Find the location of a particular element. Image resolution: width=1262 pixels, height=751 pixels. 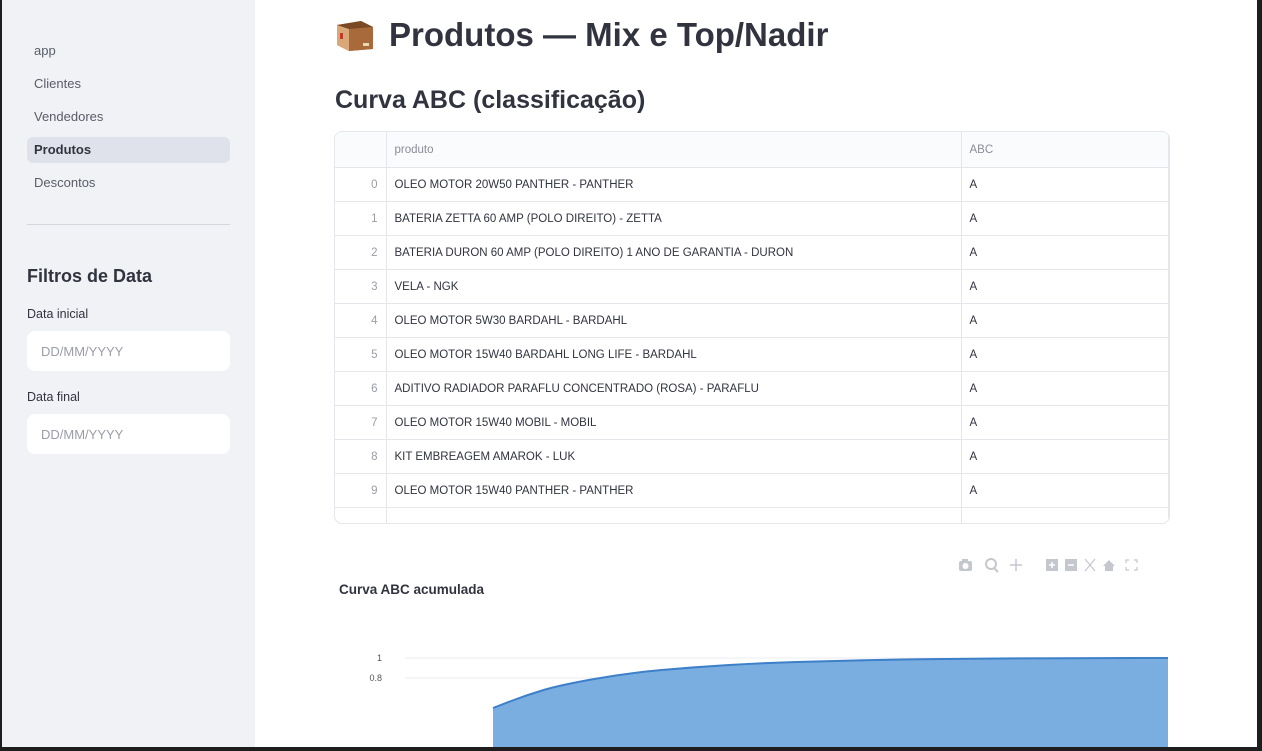

zoom-icon is located at coordinates (992, 565).